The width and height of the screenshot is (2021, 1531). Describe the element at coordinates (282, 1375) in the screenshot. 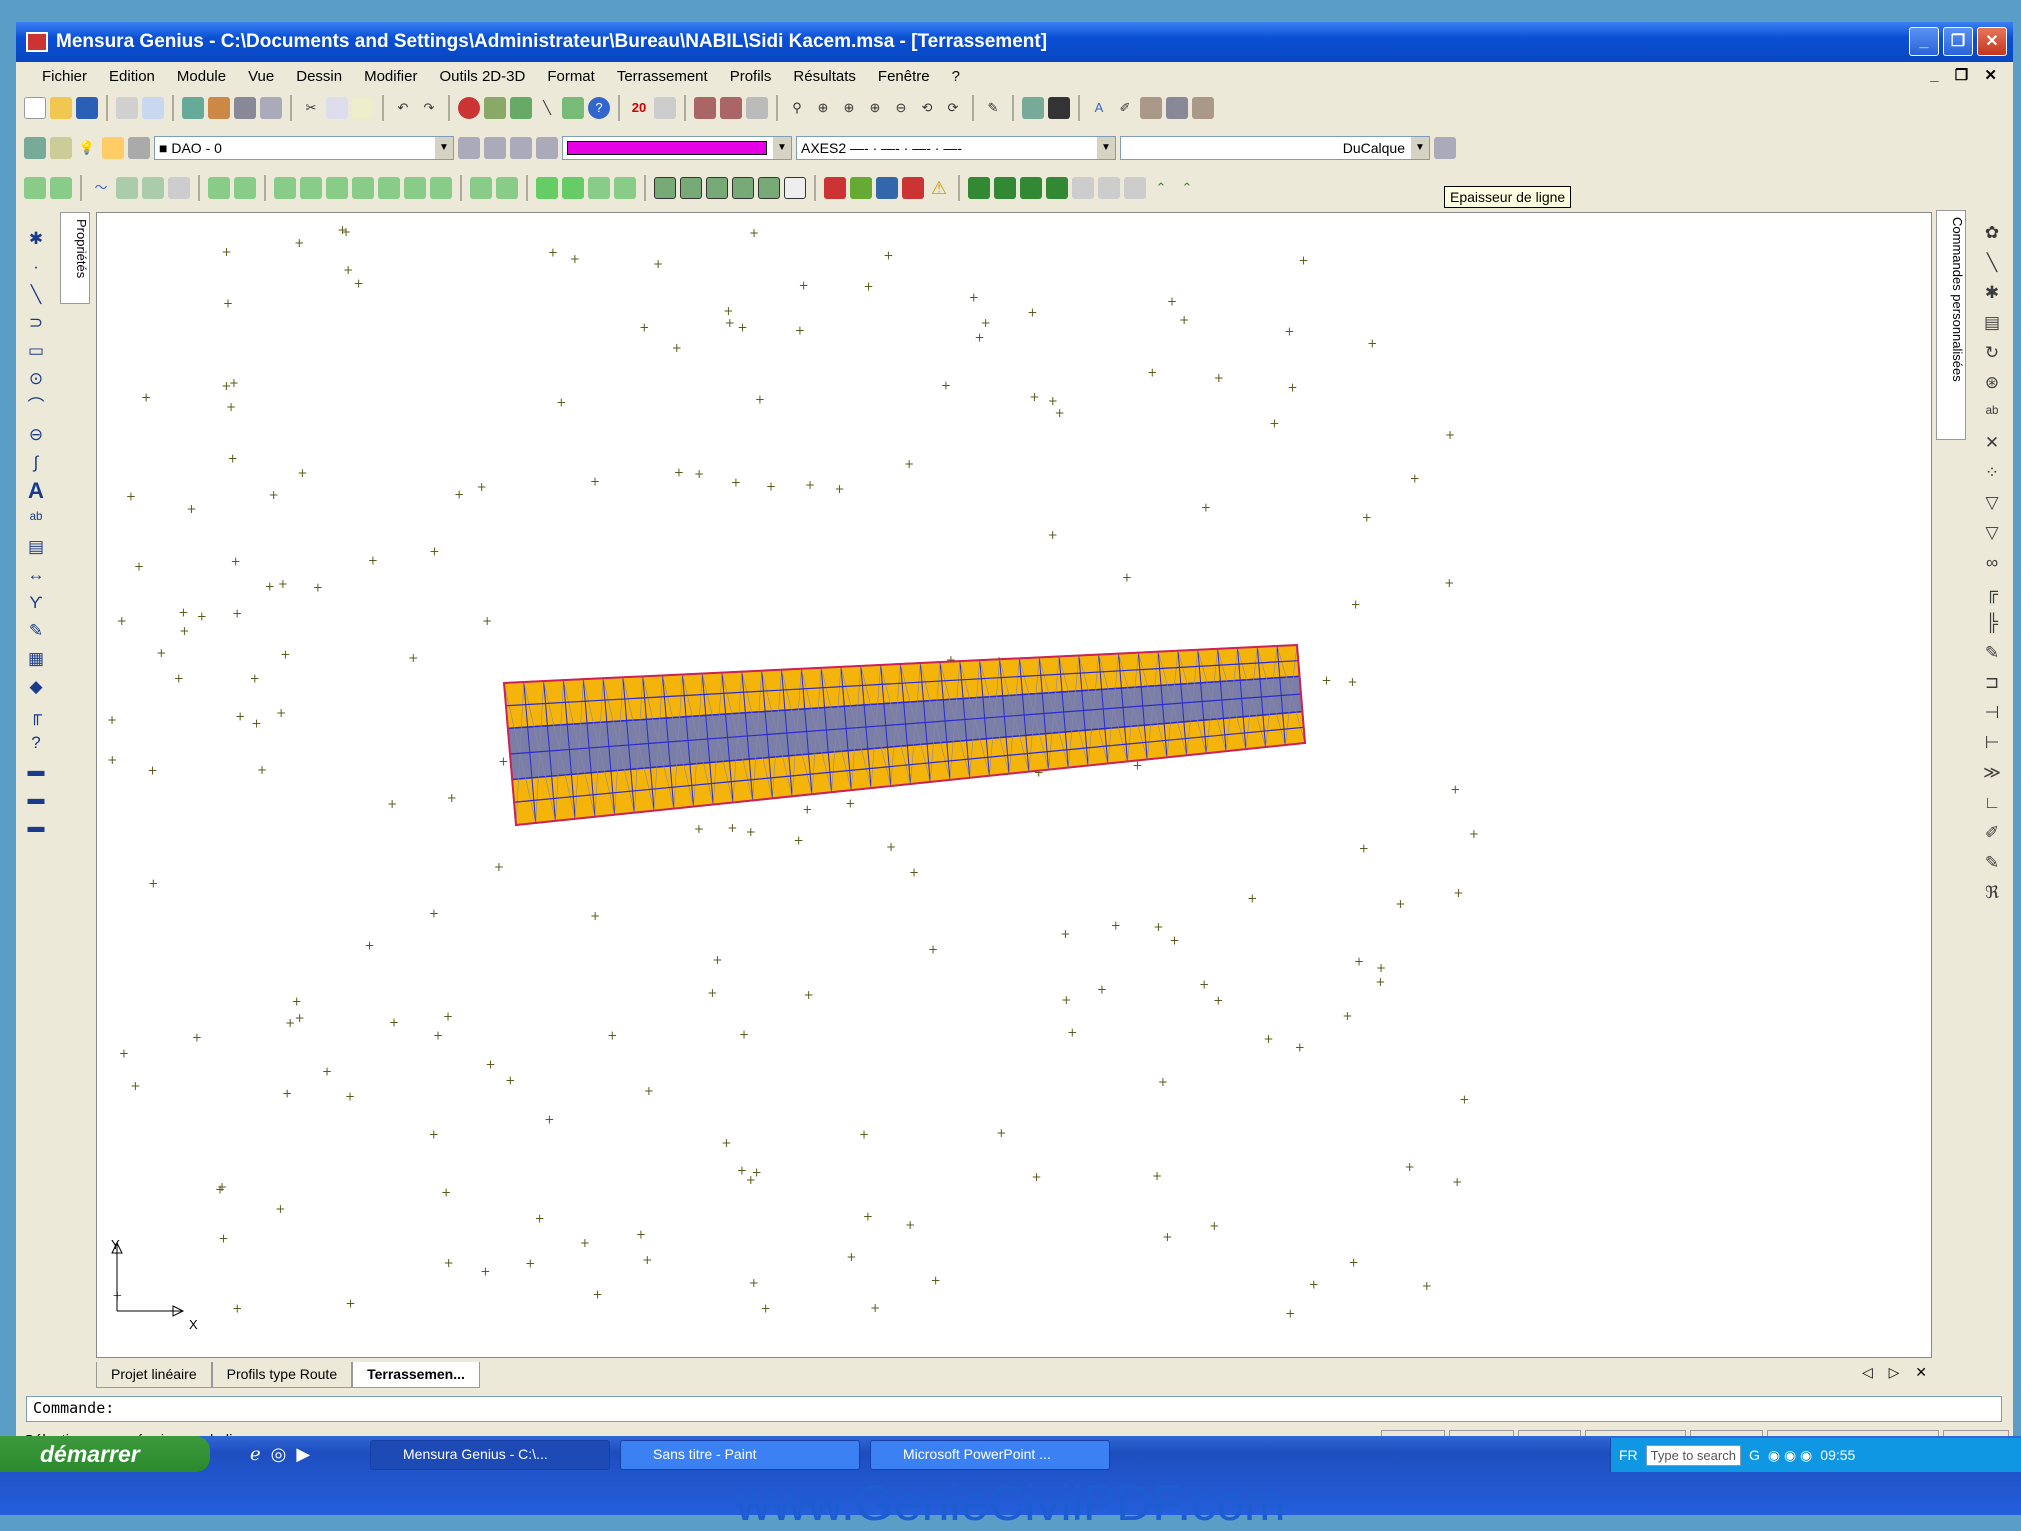

I see `tab-profils-type-route: Profils type Route` at that location.